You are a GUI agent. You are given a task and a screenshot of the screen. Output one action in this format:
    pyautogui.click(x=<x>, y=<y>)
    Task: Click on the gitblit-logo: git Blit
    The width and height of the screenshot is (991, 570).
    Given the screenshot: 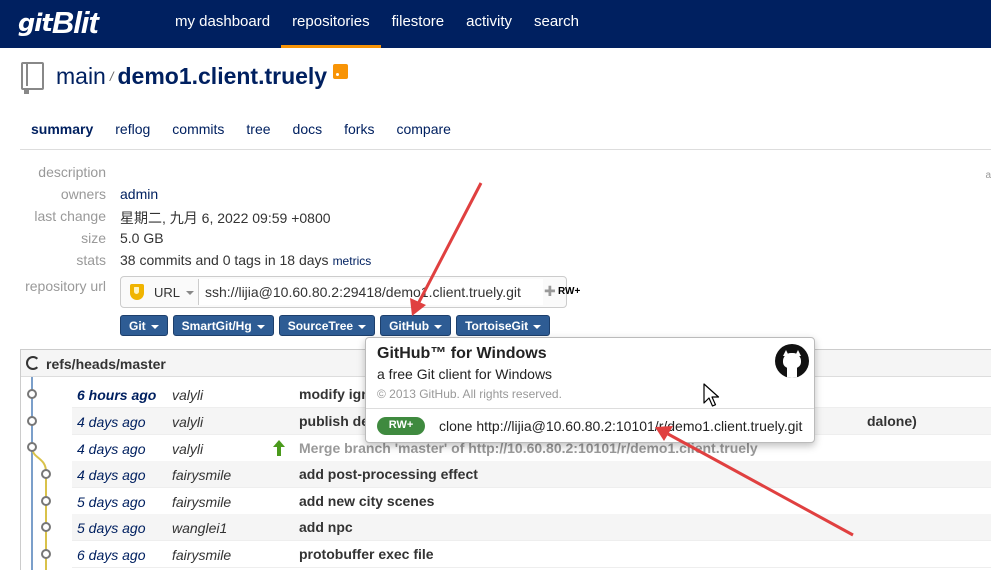 What is the action you would take?
    pyautogui.click(x=58, y=23)
    